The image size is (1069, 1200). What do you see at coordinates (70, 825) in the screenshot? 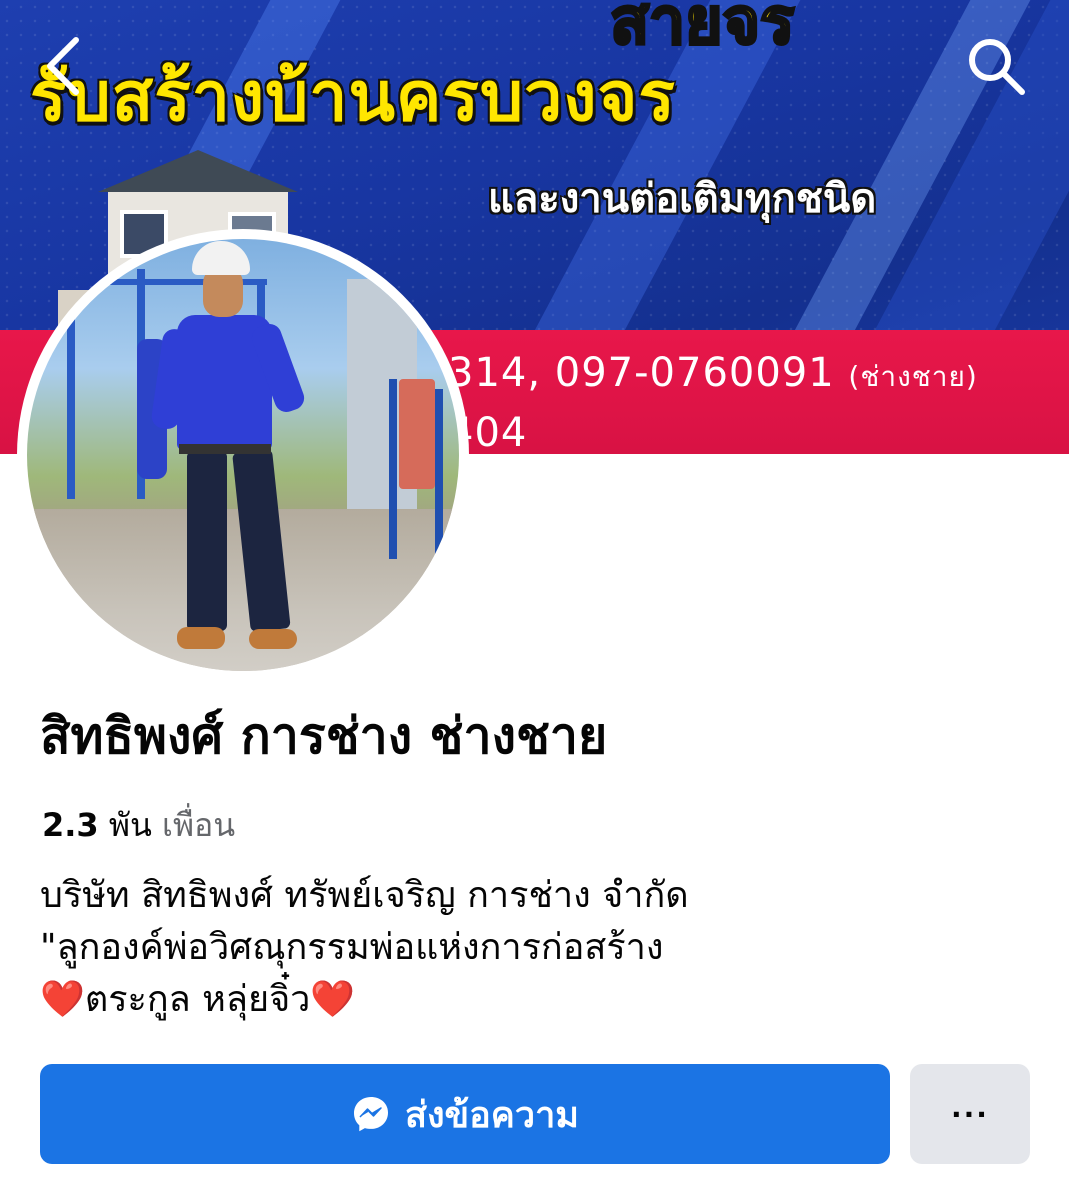
I see `friends-count: 2.3` at bounding box center [70, 825].